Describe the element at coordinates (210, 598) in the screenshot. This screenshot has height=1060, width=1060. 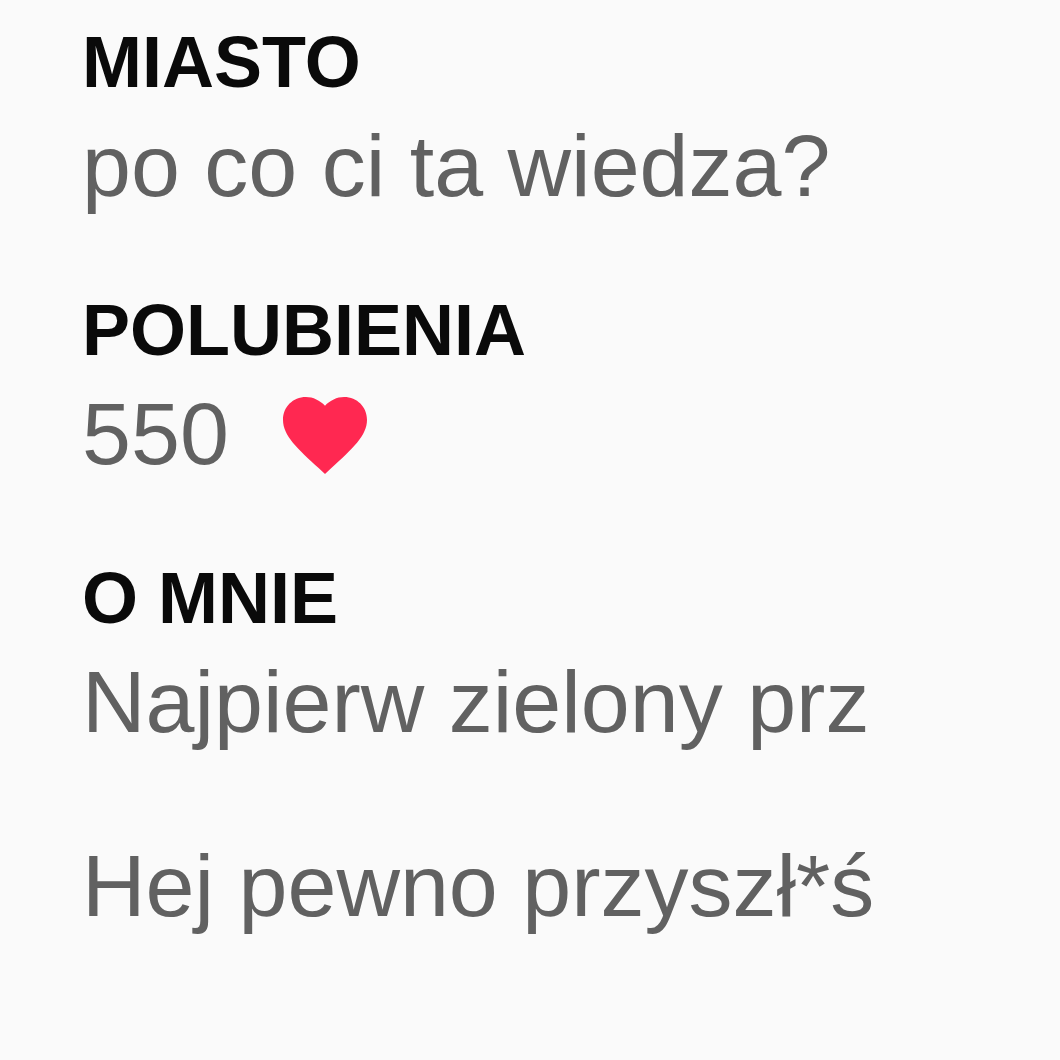
I see `section-heading: O MNIE` at that location.